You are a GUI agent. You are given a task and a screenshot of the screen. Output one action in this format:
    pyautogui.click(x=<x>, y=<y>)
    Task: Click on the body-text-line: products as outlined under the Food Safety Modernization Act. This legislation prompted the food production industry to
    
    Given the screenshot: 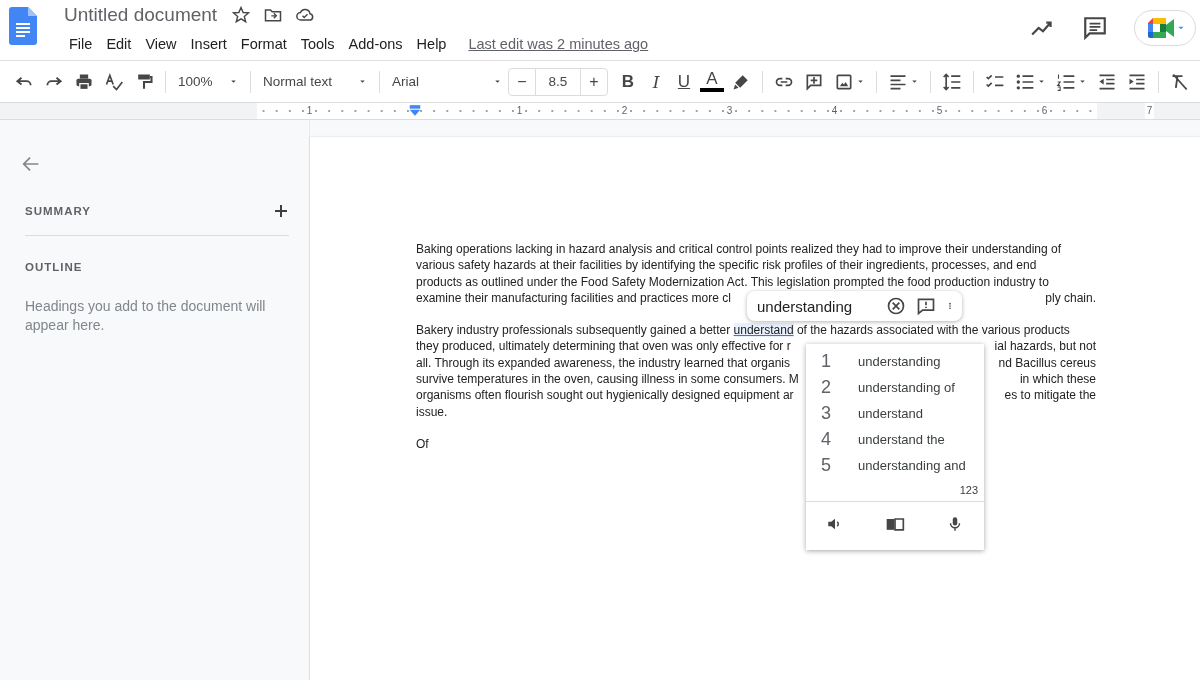 What is the action you would take?
    pyautogui.click(x=732, y=281)
    